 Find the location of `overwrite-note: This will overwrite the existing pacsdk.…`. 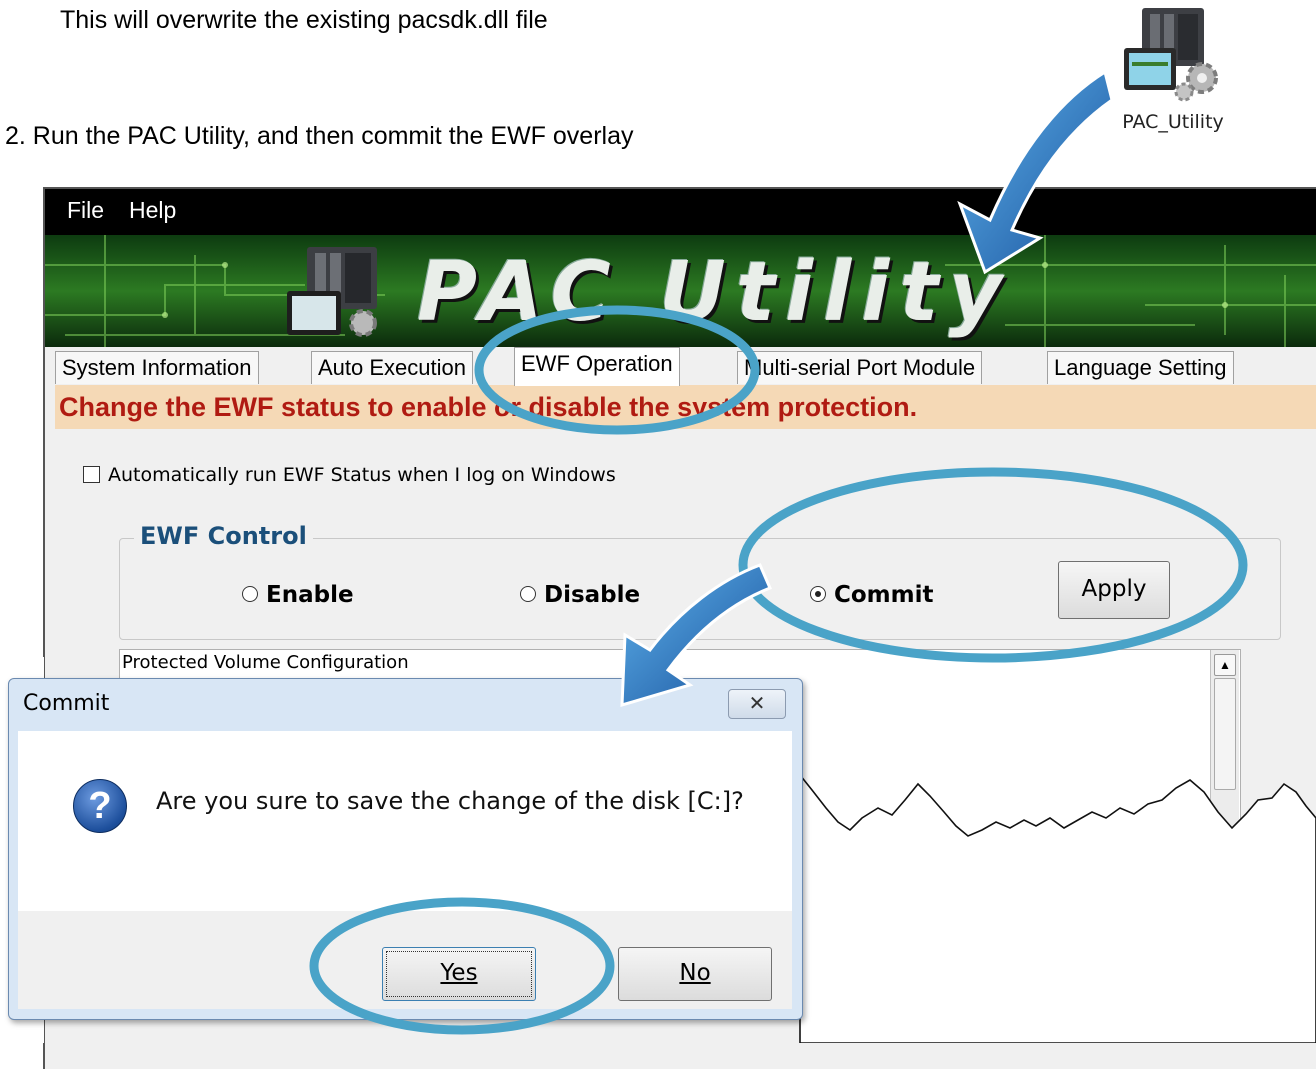

overwrite-note: This will overwrite the existing pacsdk.… is located at coordinates (304, 20).